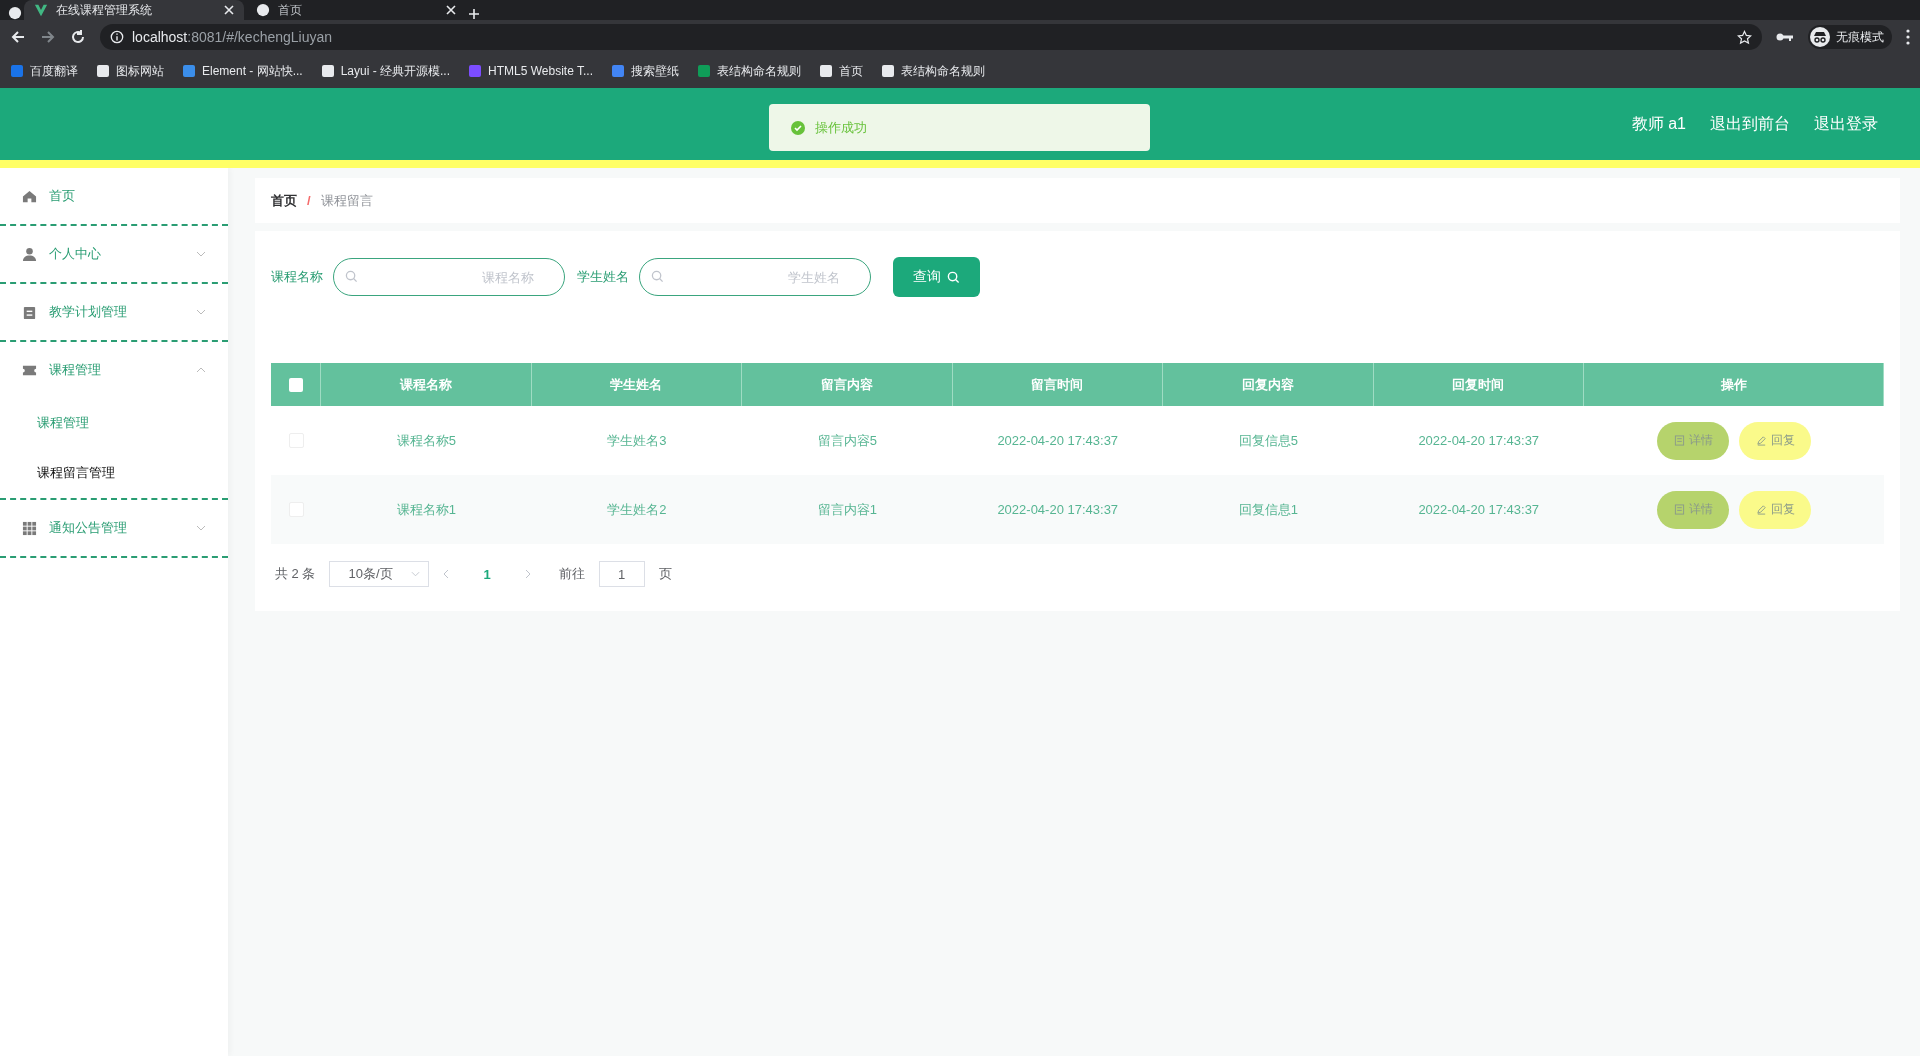  I want to click on menu-item: 课程管理, so click(114, 370).